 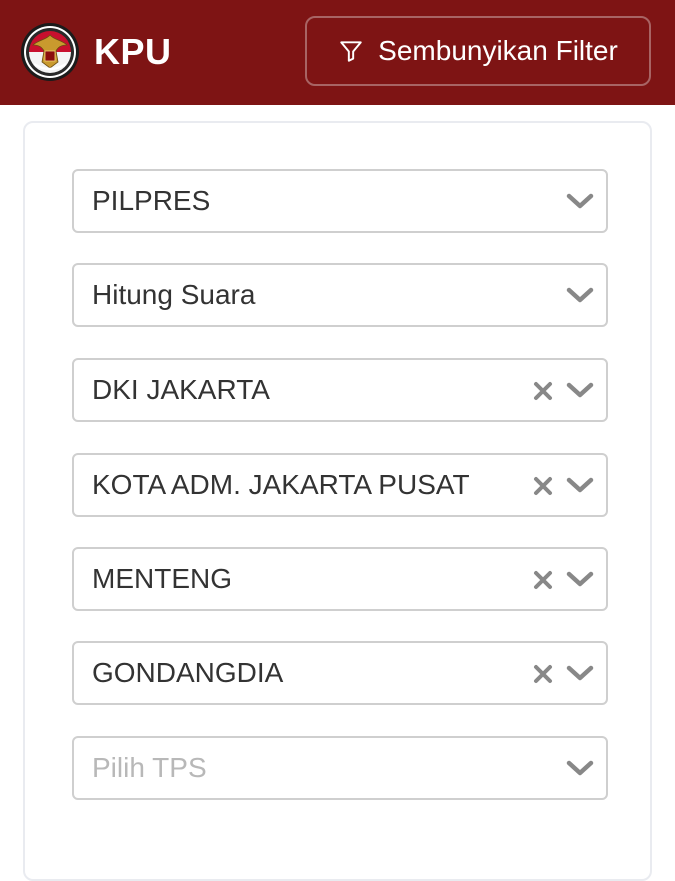 I want to click on brand: KPU, so click(x=96, y=52).